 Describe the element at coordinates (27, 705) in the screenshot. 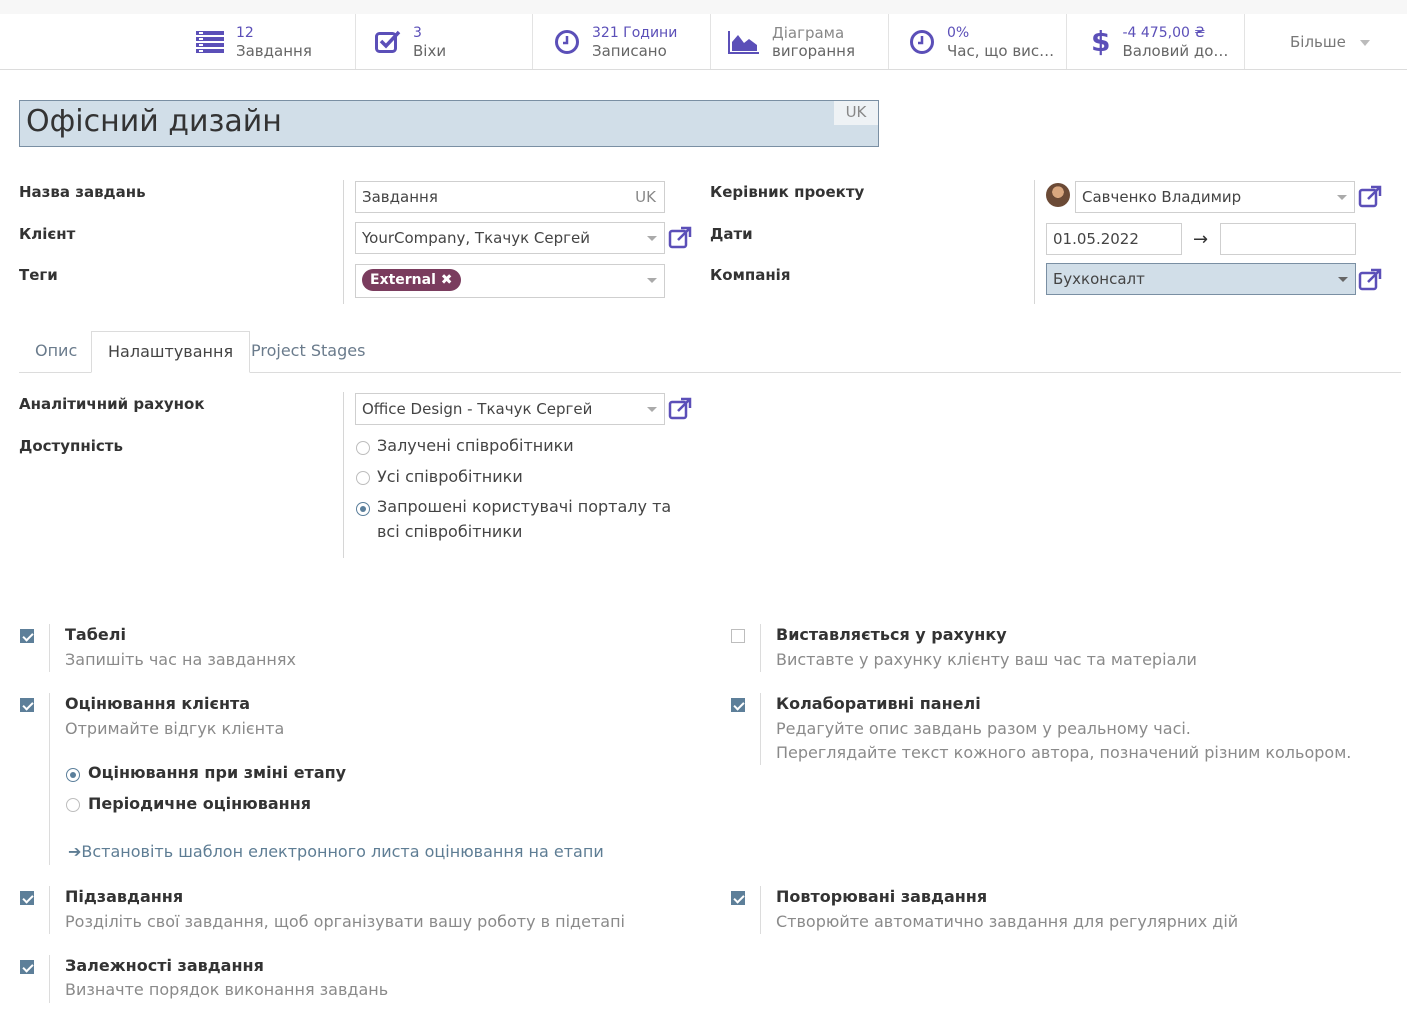

I see `rating-checkbox` at that location.